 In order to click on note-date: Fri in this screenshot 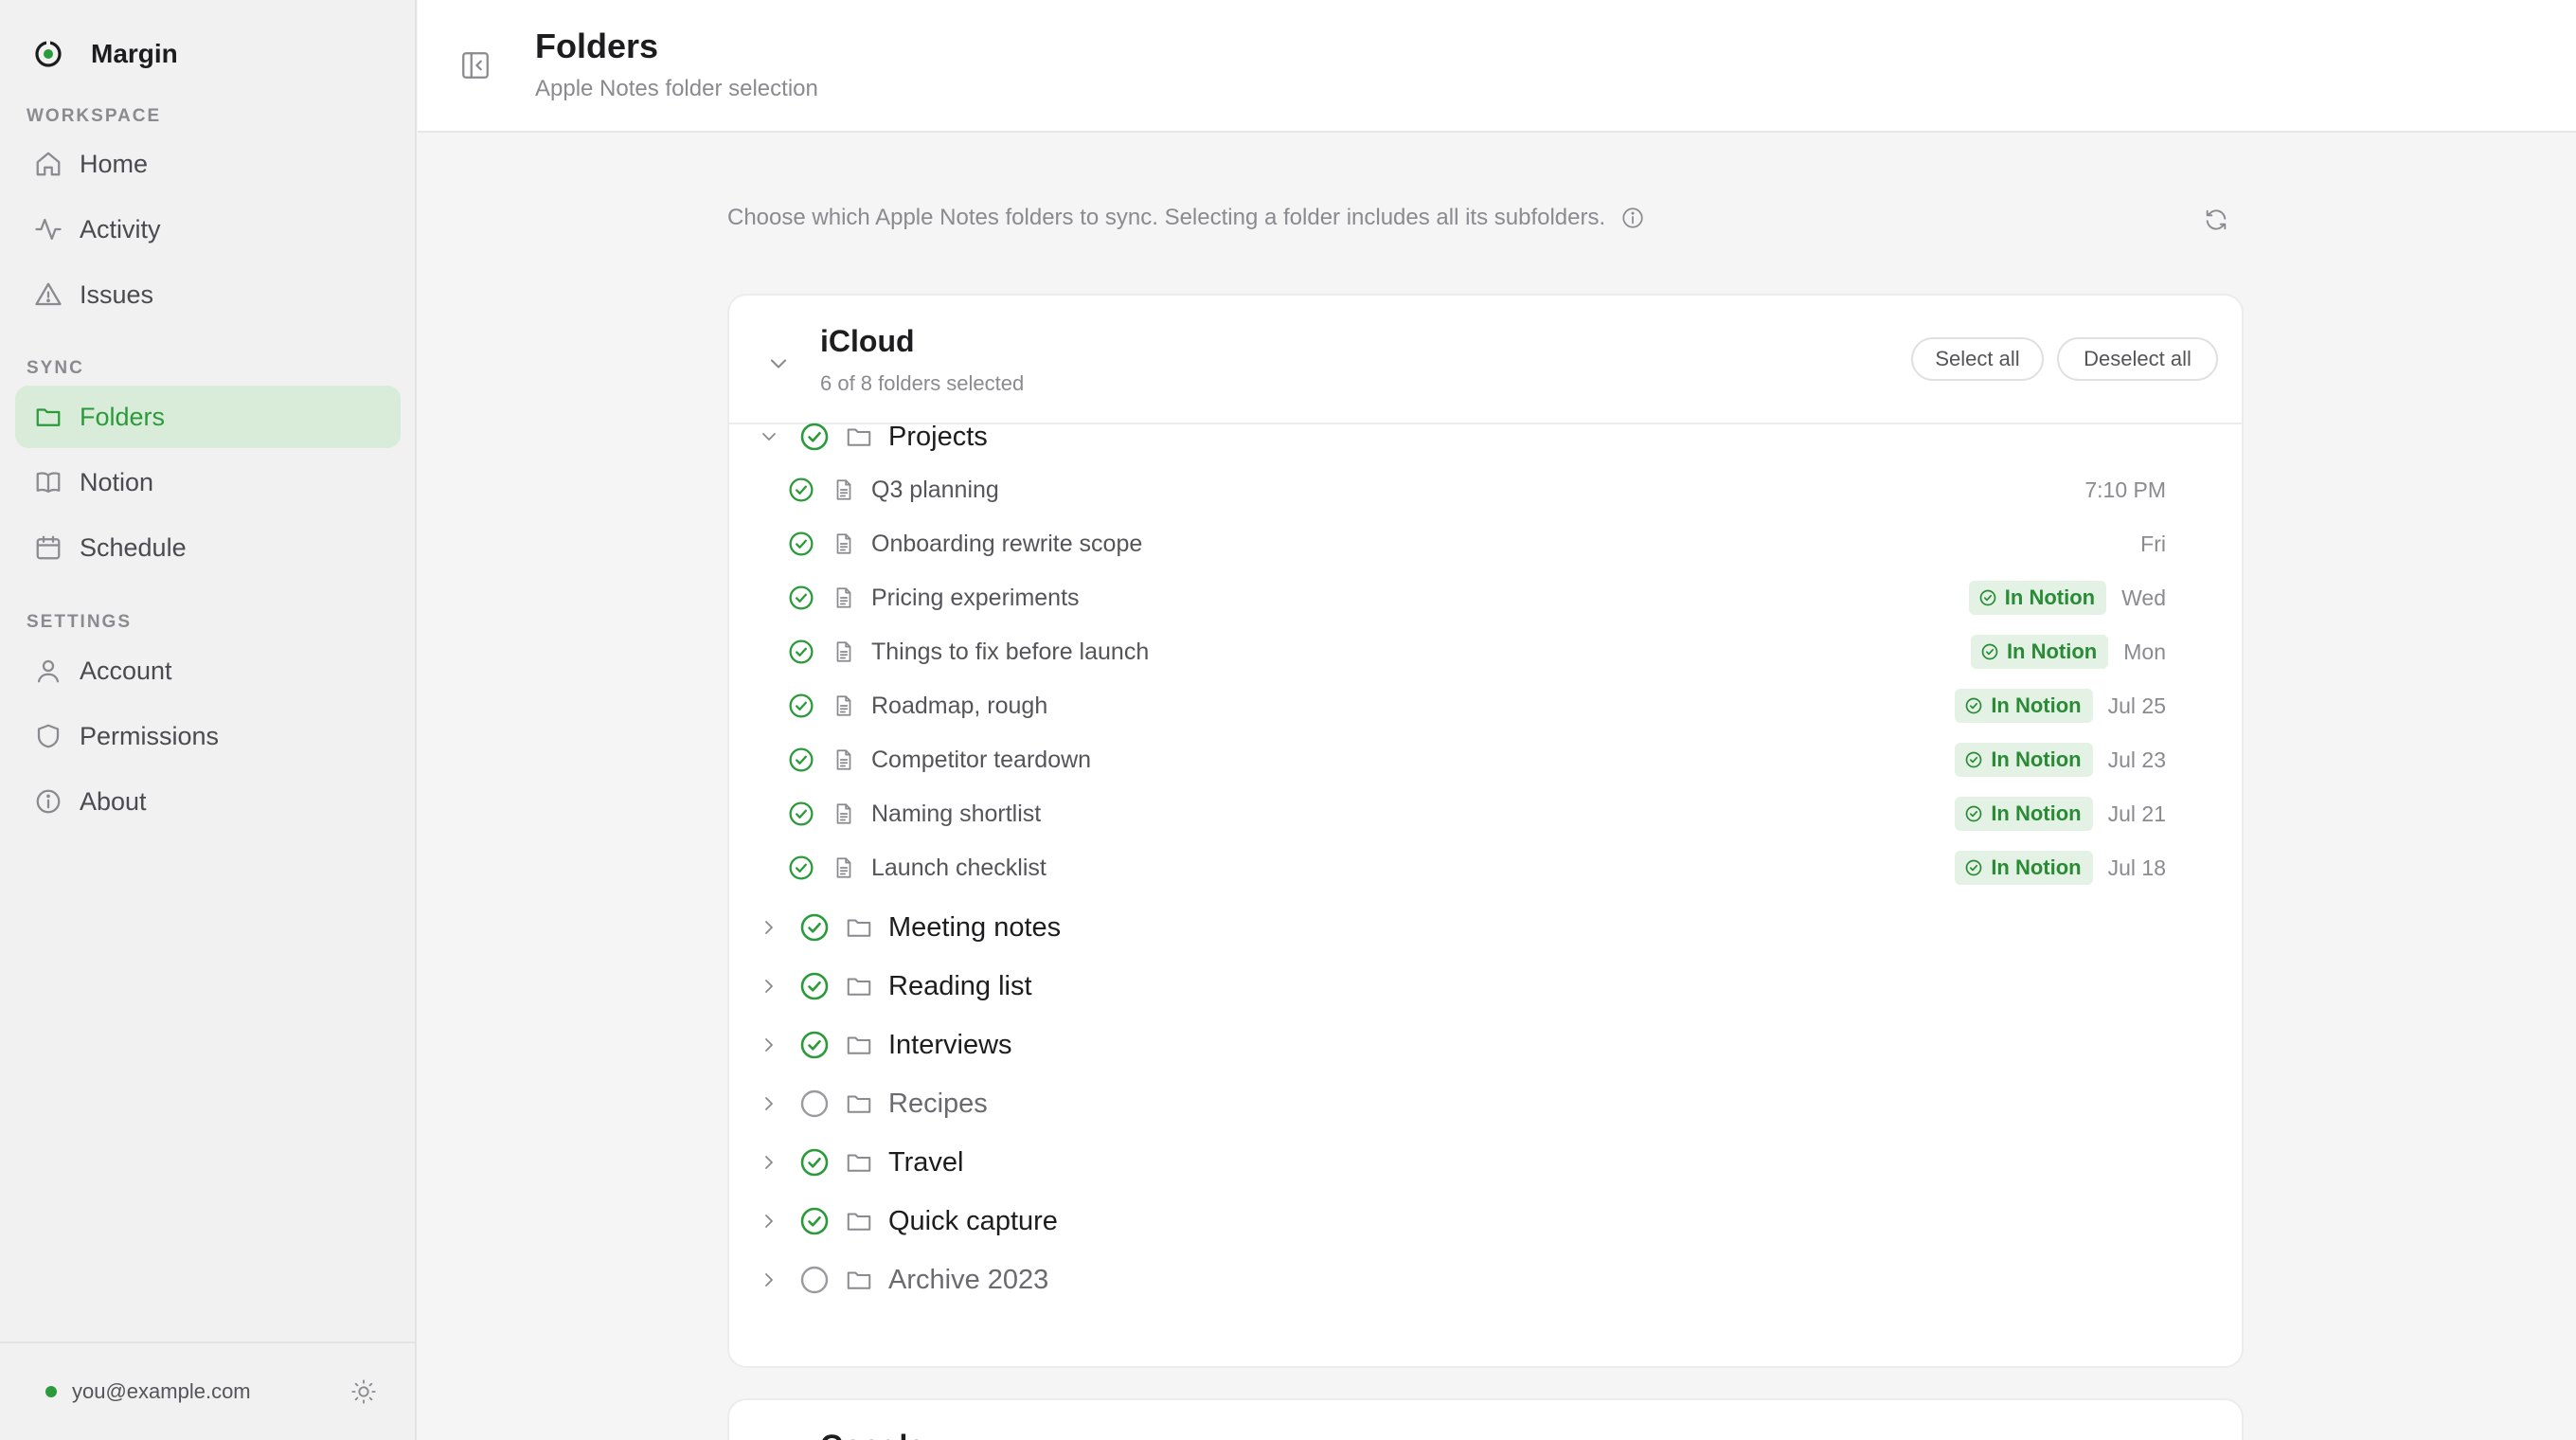, I will do `click(2153, 543)`.